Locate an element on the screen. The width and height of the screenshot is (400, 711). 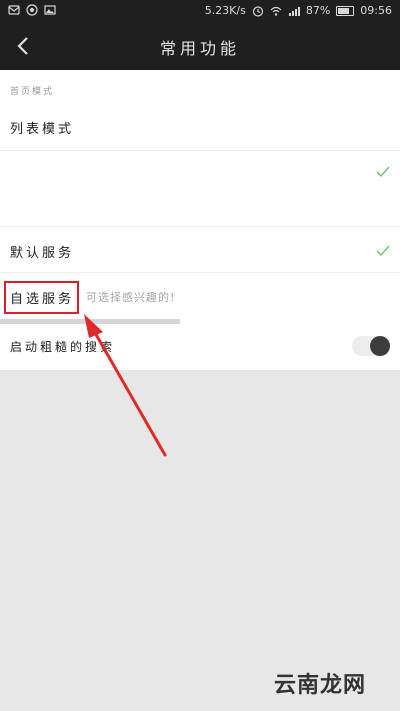
alarm-icon is located at coordinates (257, 11).